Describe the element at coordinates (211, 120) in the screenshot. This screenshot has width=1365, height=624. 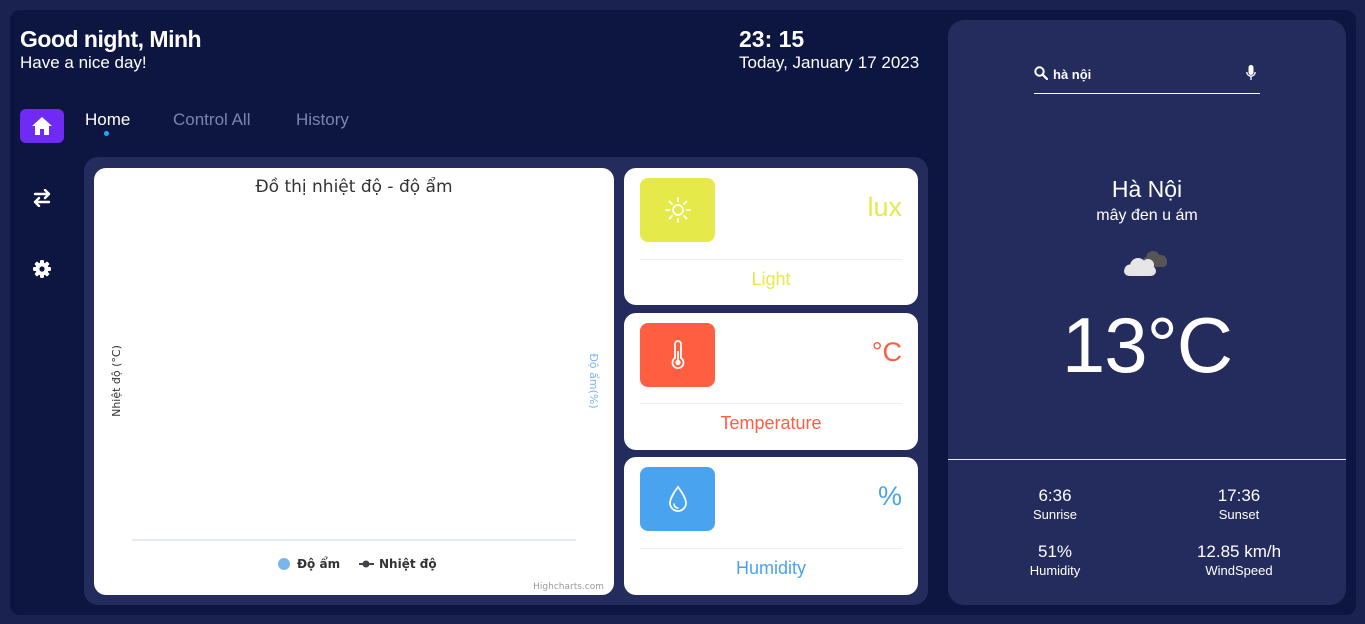
I see `tab-control-all: Control All` at that location.